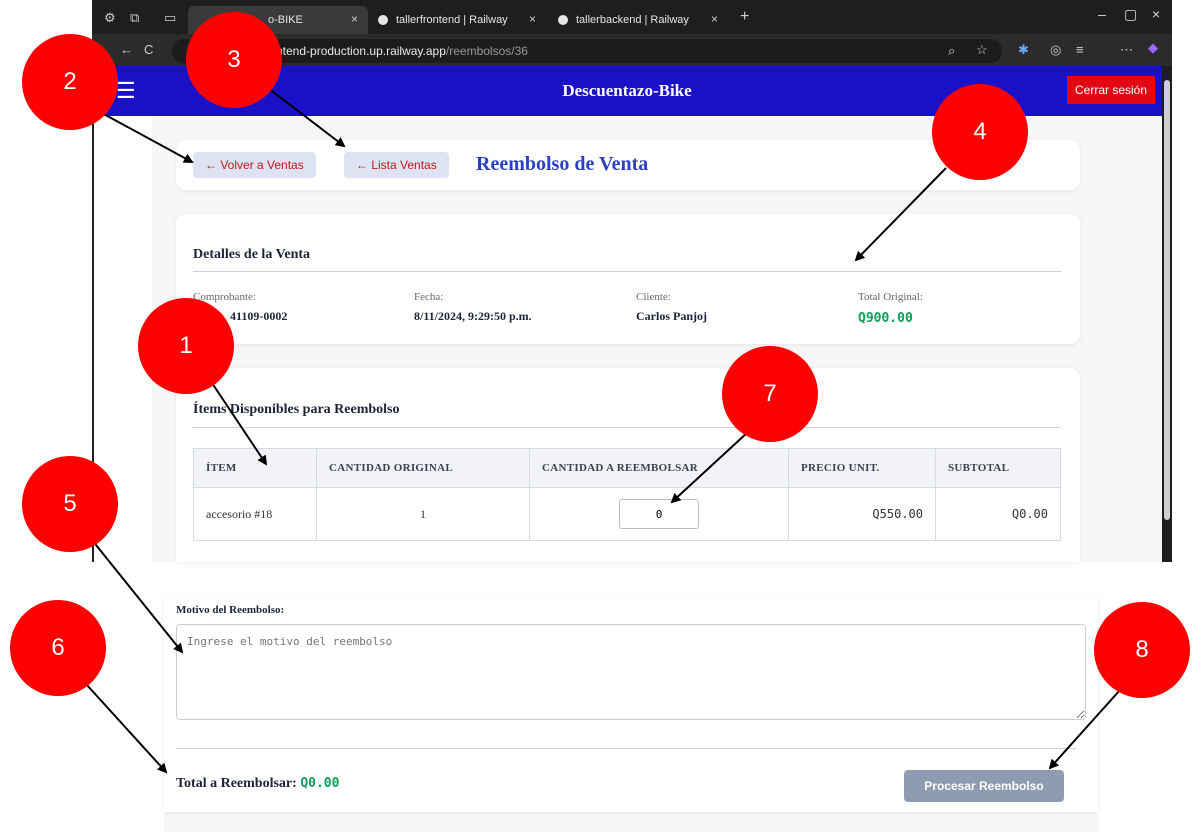 This screenshot has width=1204, height=832. Describe the element at coordinates (58, 648) in the screenshot. I see `annotation-marker-6: 6` at that location.